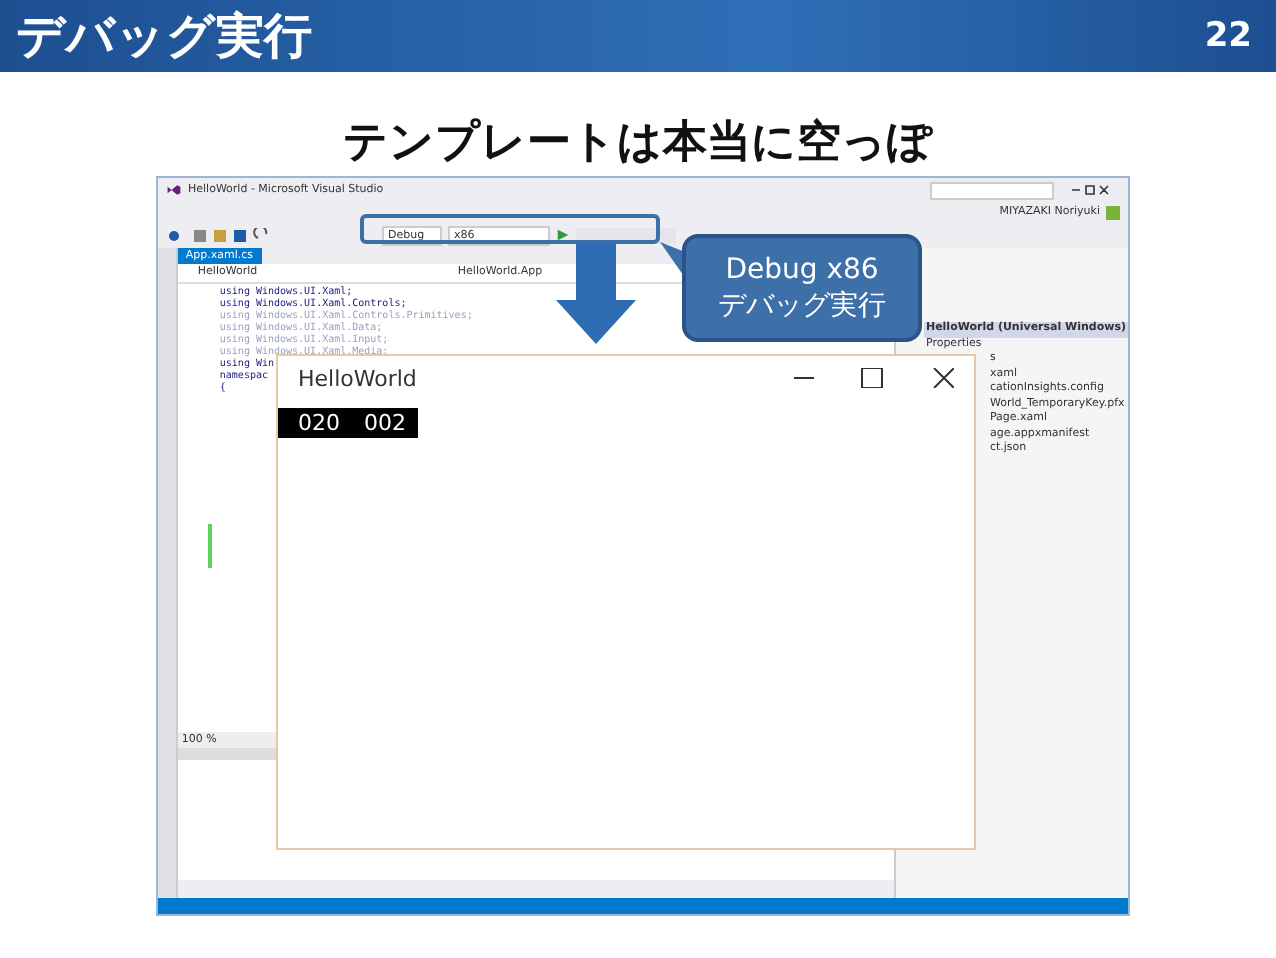 This screenshot has height=958, width=1276. I want to click on app-logo-icon, so click(174, 190).